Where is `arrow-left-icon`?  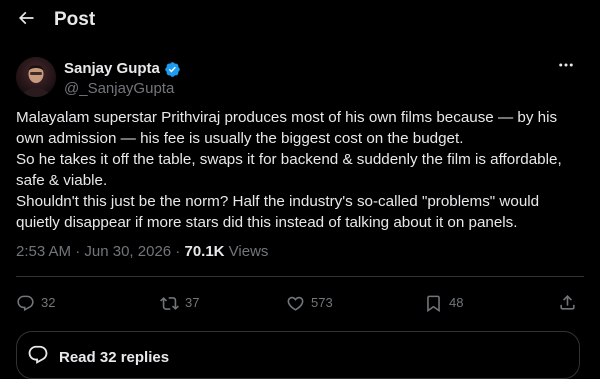 arrow-left-icon is located at coordinates (26, 20).